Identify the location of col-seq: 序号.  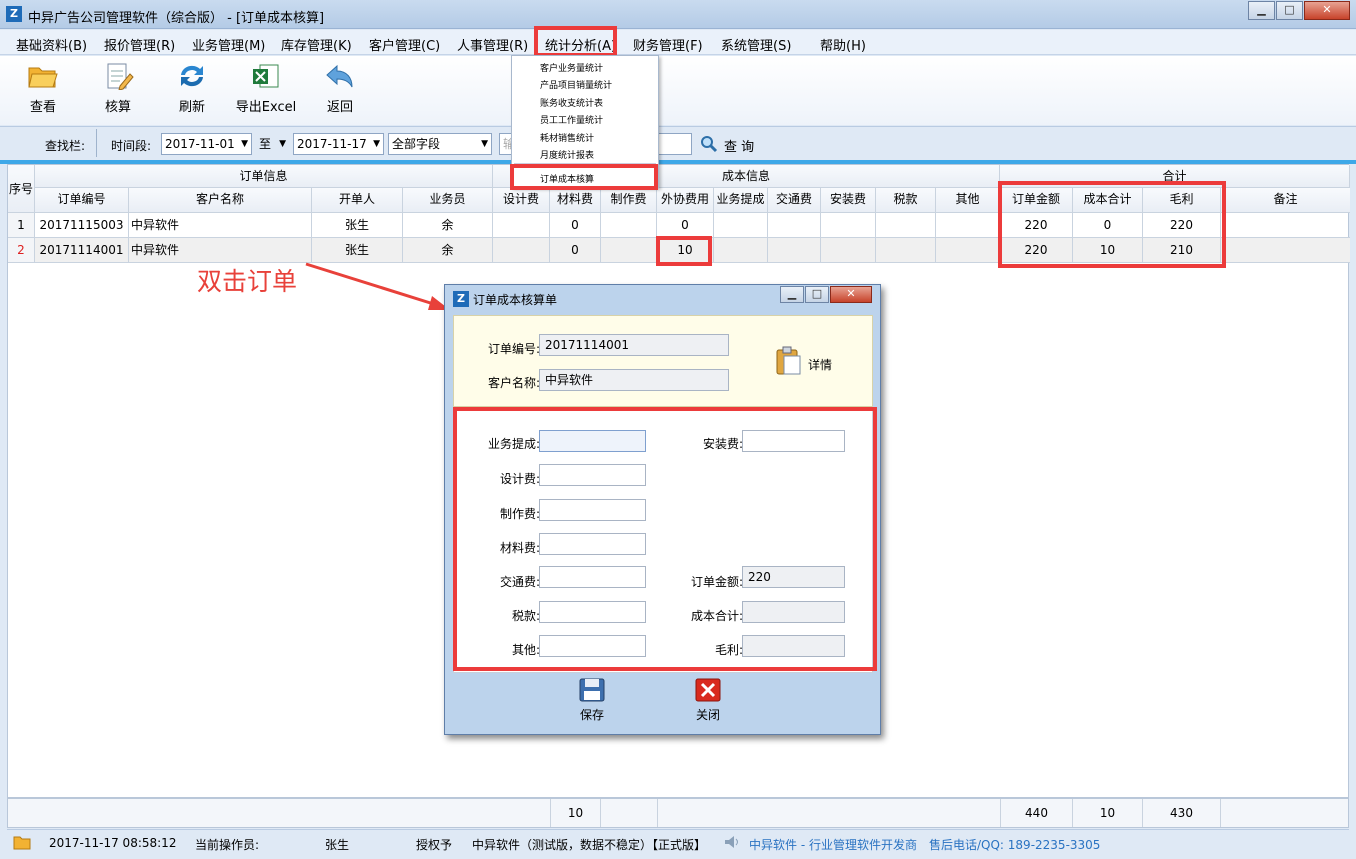
(21, 189).